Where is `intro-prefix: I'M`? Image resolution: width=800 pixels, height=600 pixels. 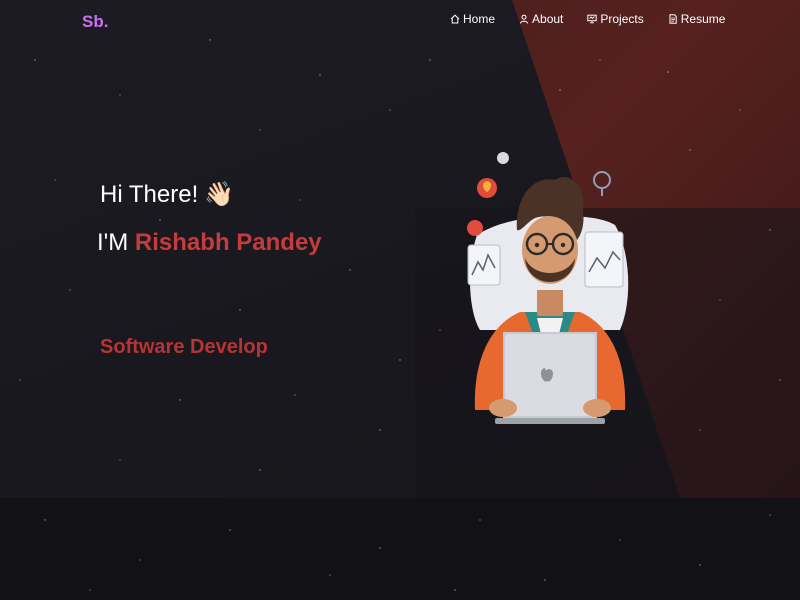
intro-prefix: I'M is located at coordinates (113, 242).